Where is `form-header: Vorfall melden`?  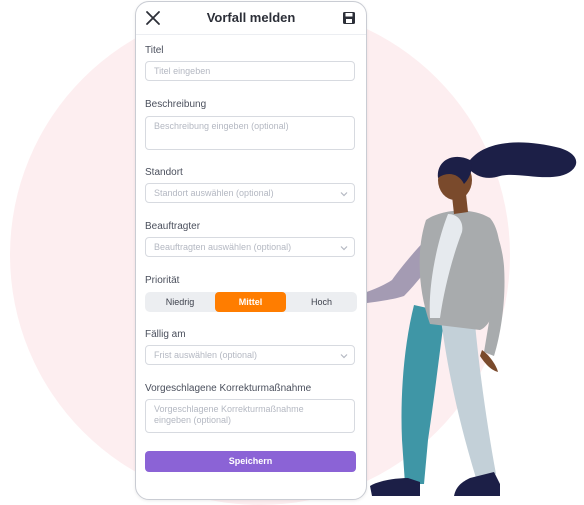
form-header: Vorfall melden is located at coordinates (251, 18).